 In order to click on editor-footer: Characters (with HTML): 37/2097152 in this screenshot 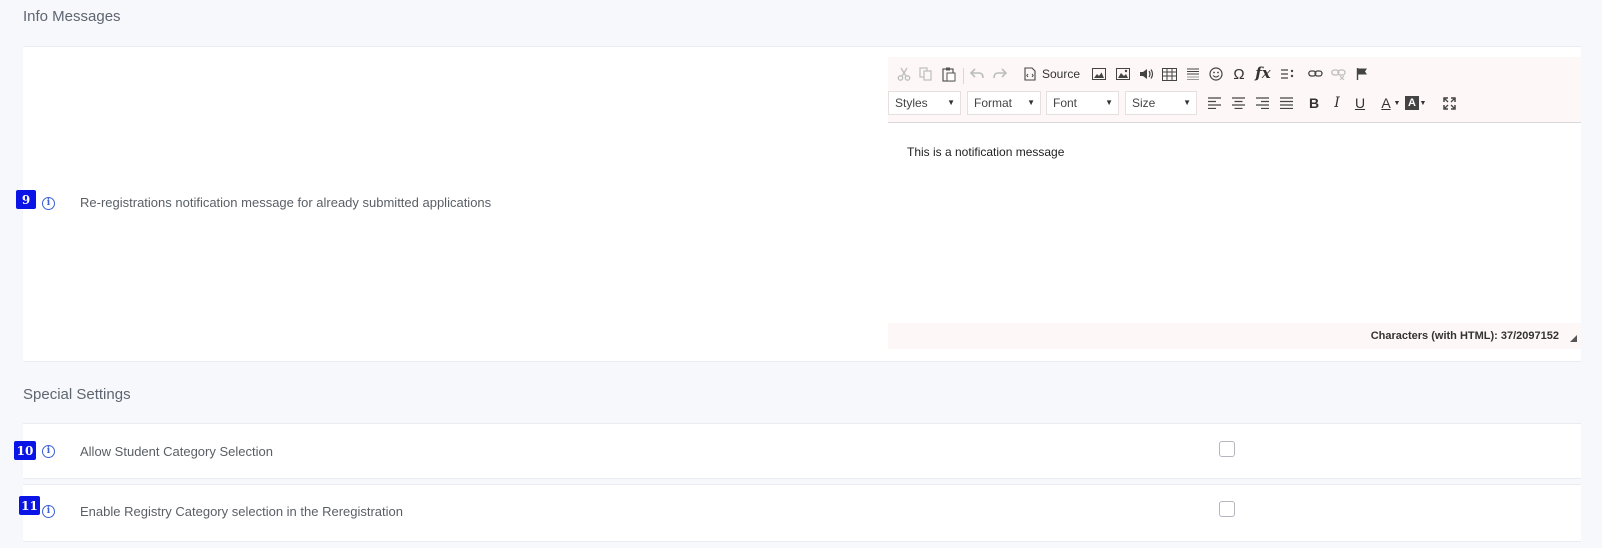, I will do `click(1234, 336)`.